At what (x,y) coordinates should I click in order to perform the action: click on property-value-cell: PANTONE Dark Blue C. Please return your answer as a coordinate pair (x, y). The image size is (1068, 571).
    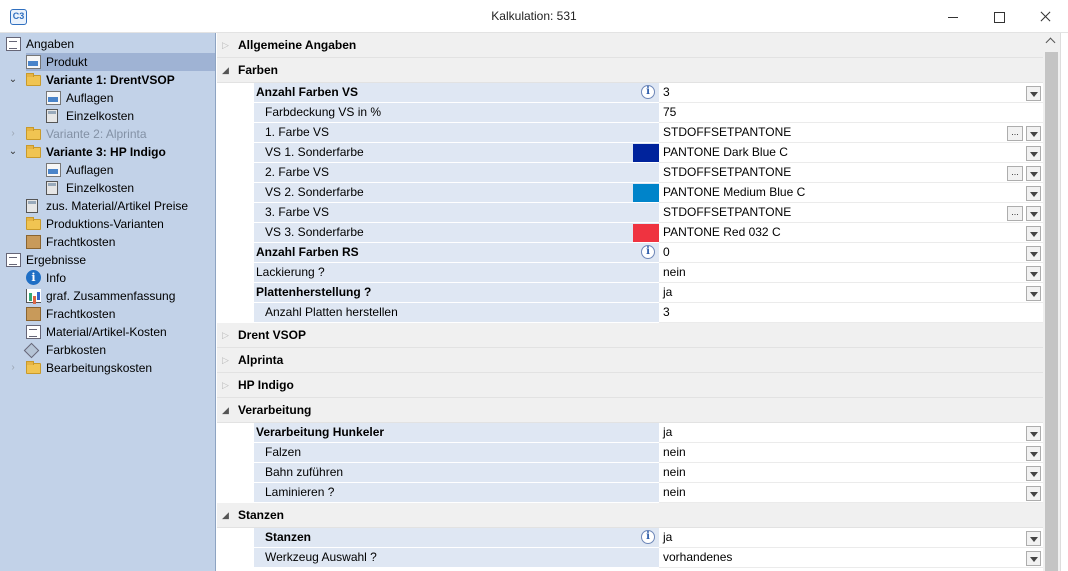
    Looking at the image, I should click on (851, 153).